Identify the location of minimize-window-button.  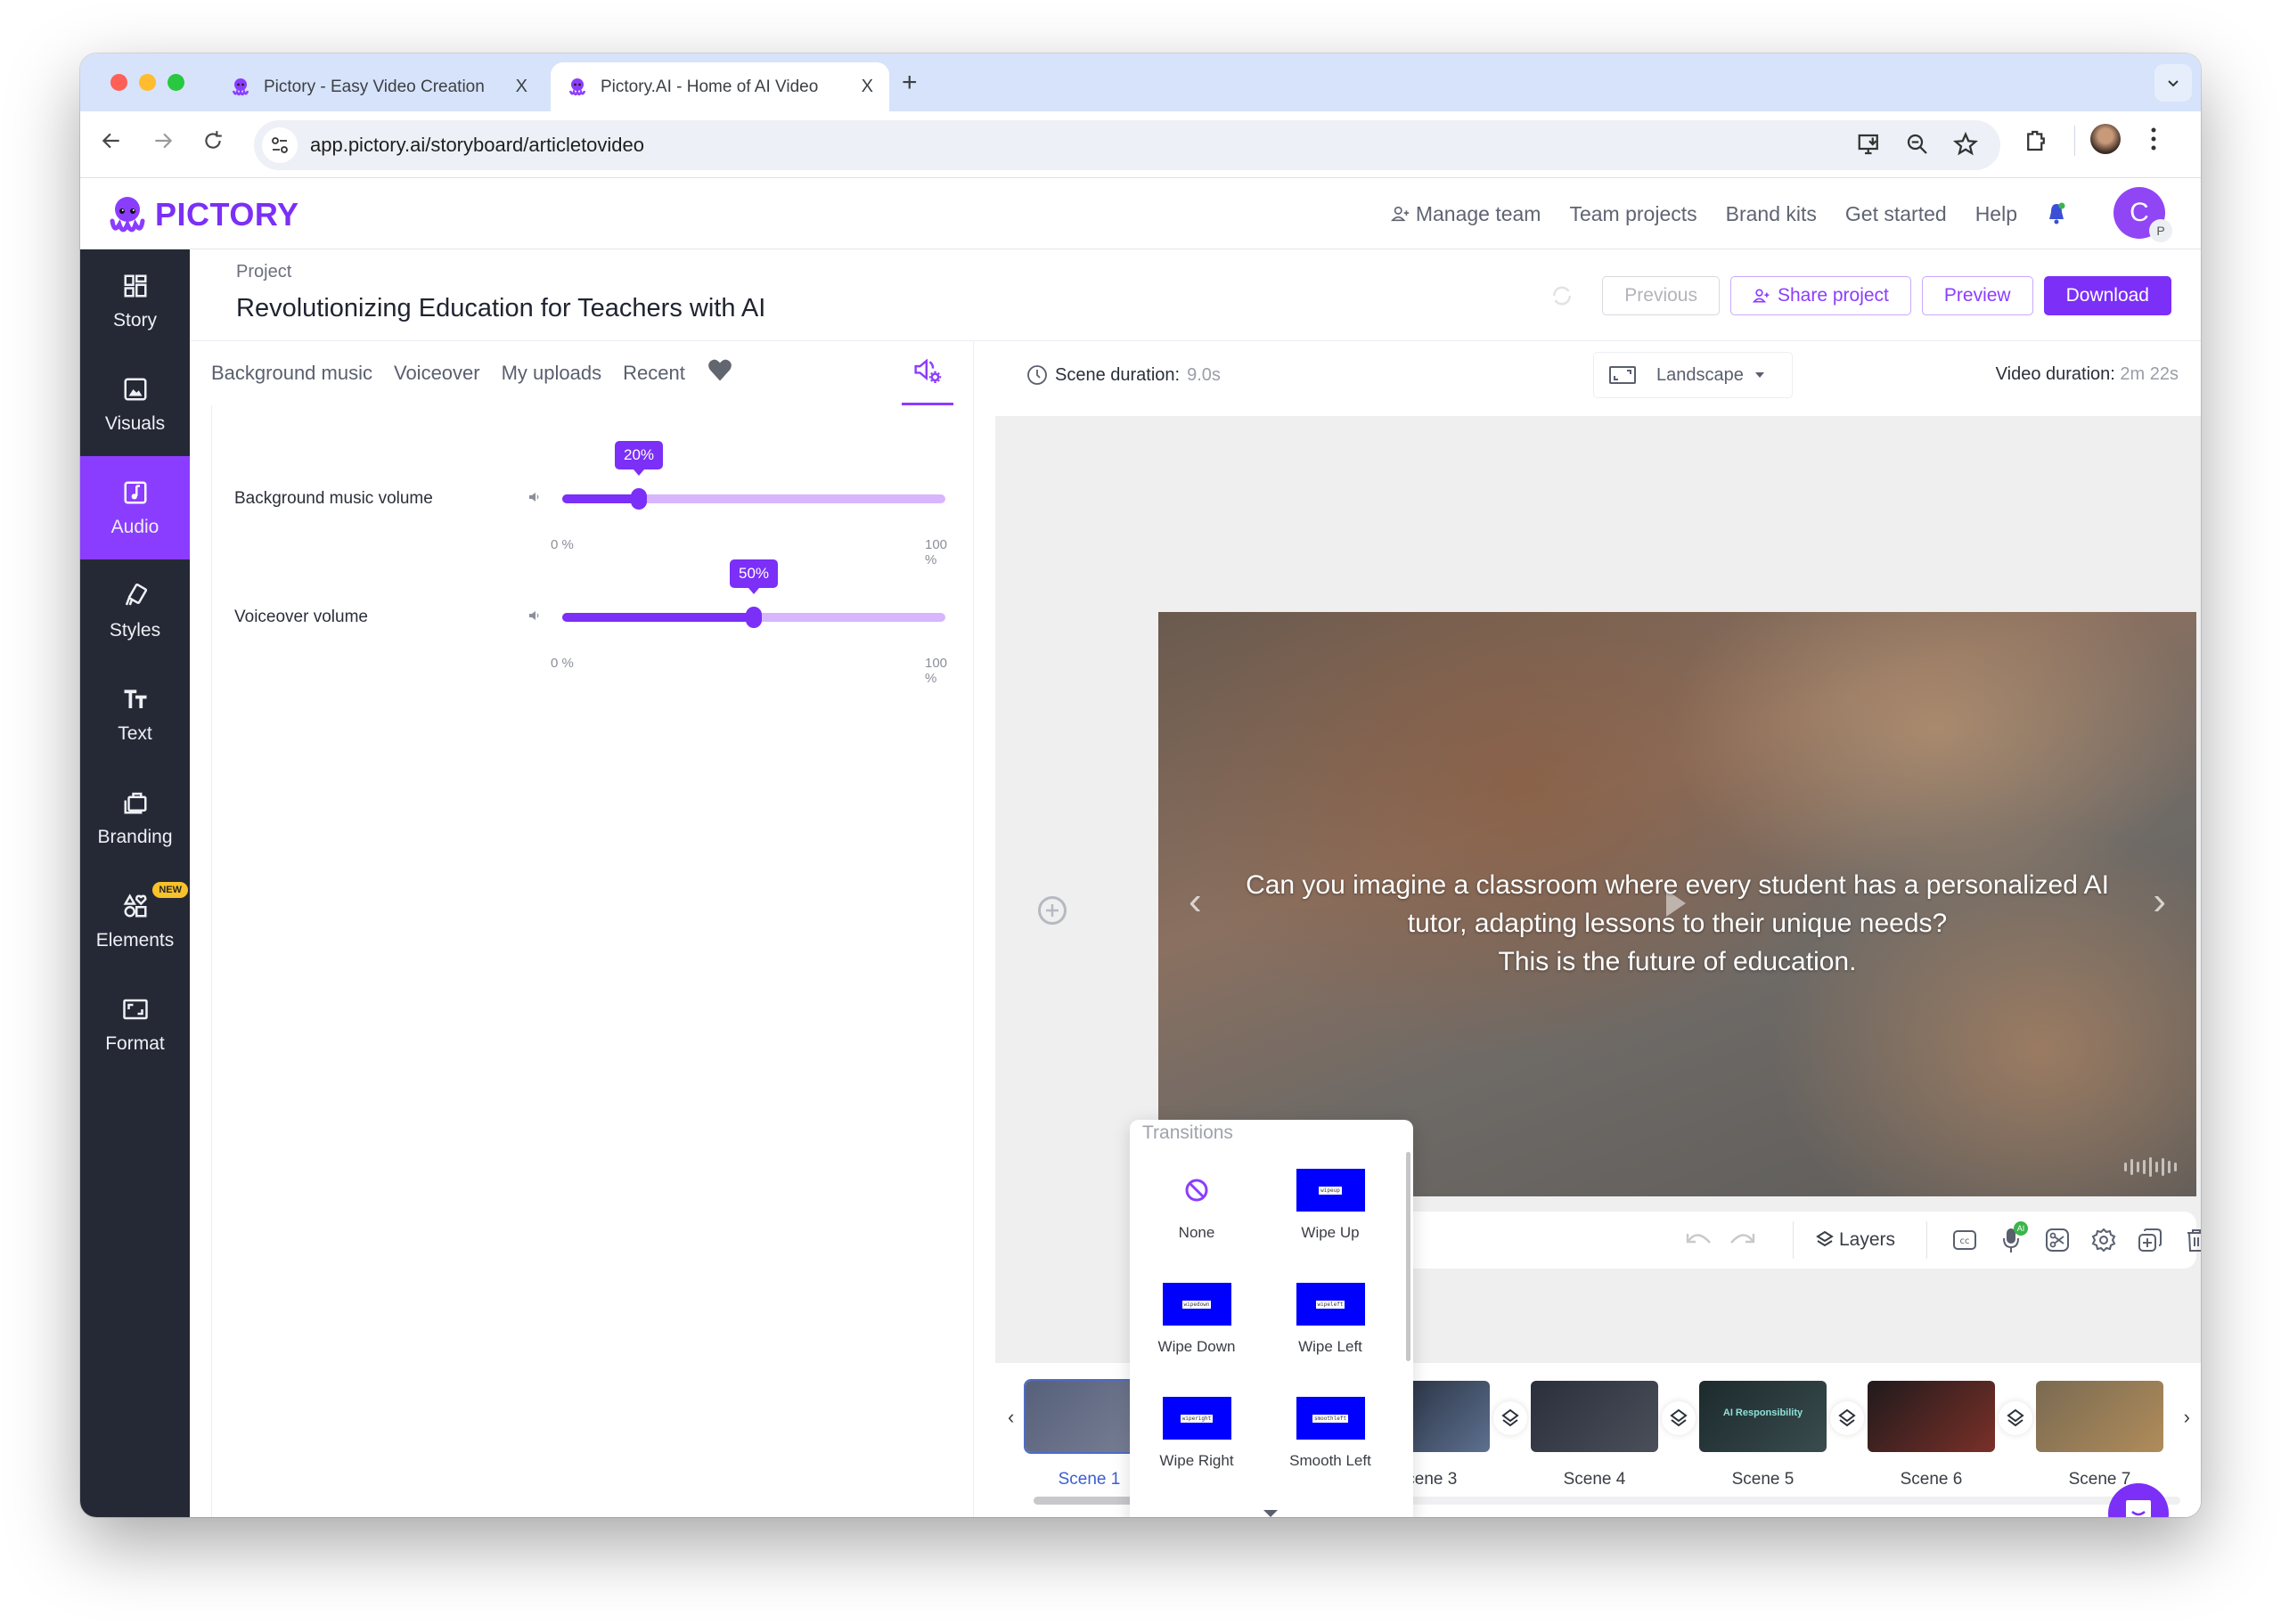
(147, 82).